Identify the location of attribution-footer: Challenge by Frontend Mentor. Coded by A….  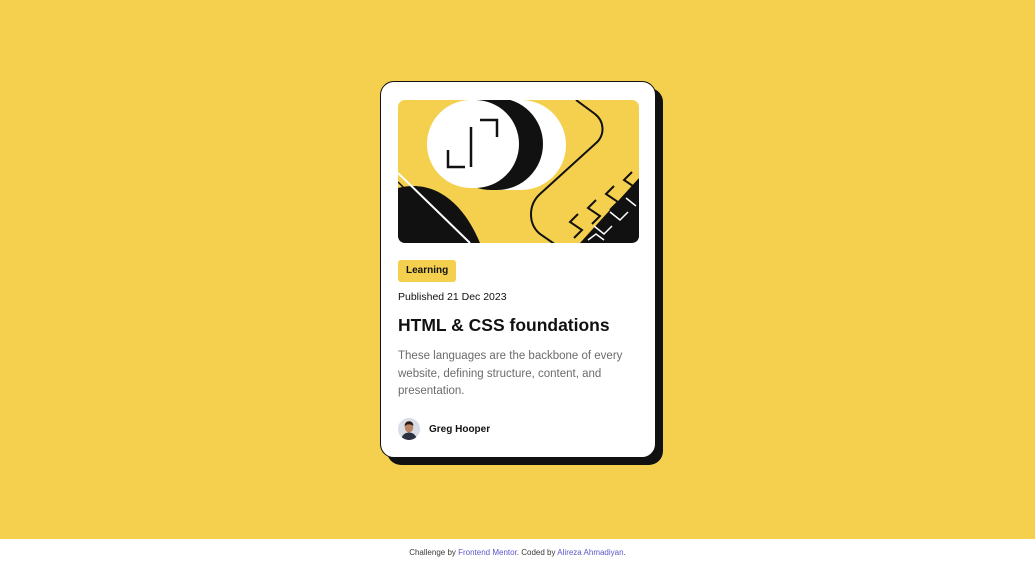
(517, 552).